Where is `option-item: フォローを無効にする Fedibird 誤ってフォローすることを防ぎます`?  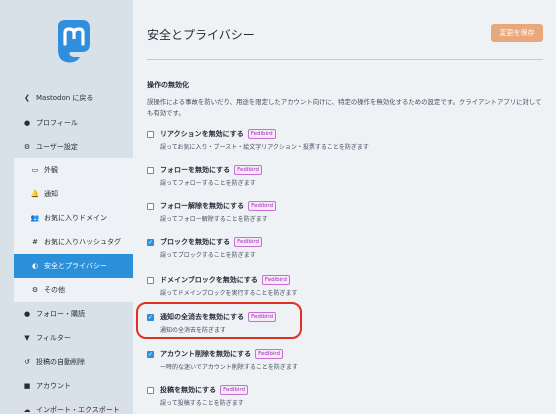
option-item: フォローを無効にする Fedibird 誤ってフォローすることを防ぎます is located at coordinates (347, 175).